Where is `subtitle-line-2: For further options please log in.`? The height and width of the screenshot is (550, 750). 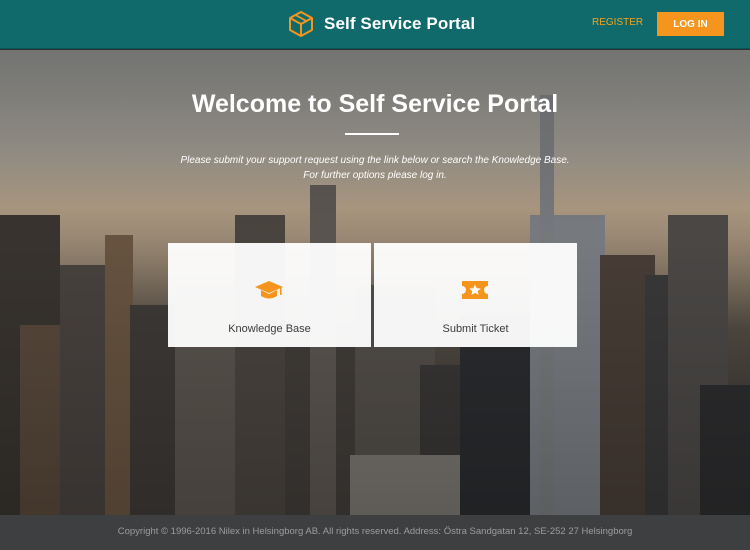 subtitle-line-2: For further options please log in. is located at coordinates (375, 175).